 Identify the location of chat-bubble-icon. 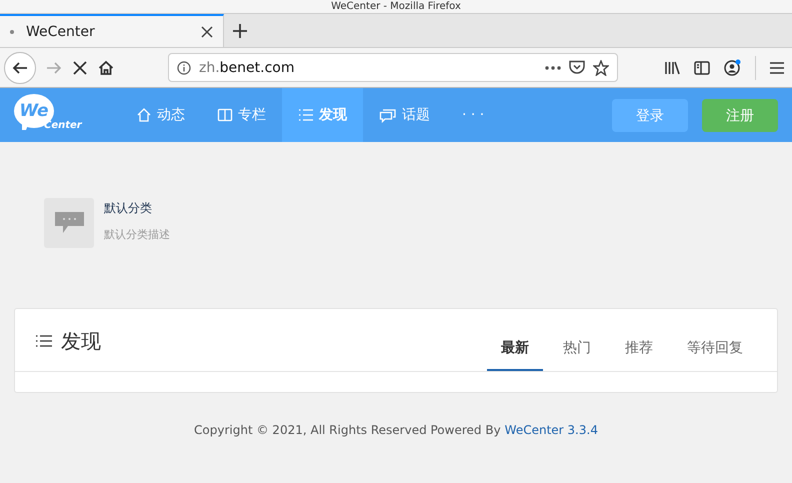
(69, 223).